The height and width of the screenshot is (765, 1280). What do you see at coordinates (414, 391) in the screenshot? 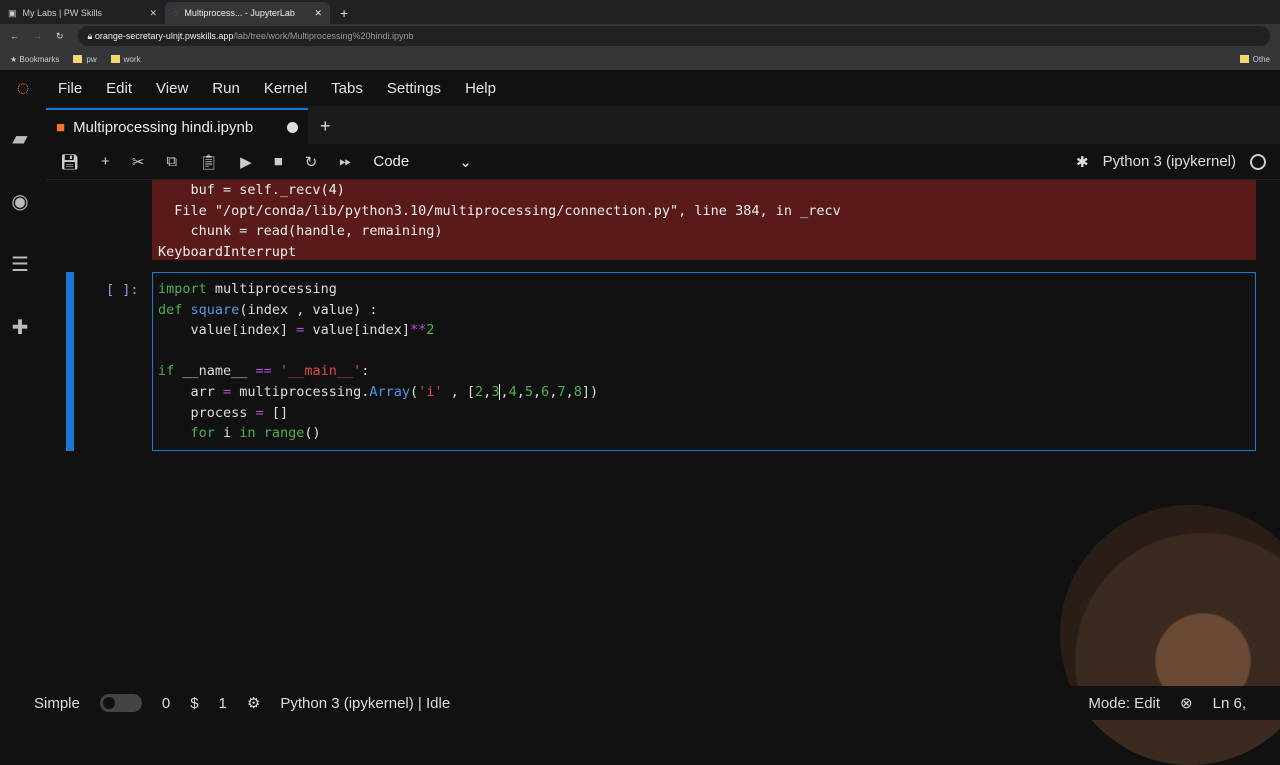
I see `code-token: (` at bounding box center [414, 391].